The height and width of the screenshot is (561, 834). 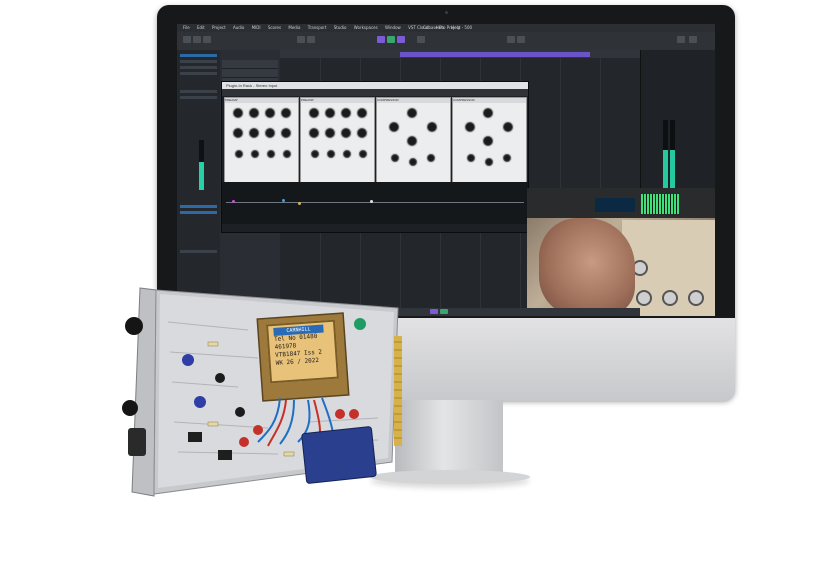 I want to click on menu-media: Media, so click(x=294, y=27).